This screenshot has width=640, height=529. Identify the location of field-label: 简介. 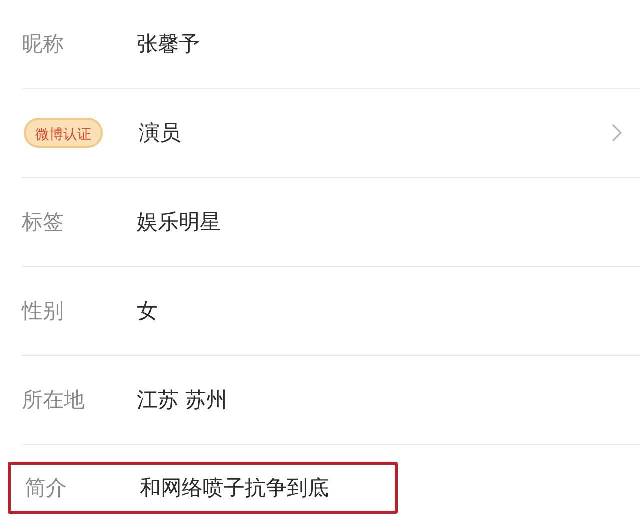
(46, 488).